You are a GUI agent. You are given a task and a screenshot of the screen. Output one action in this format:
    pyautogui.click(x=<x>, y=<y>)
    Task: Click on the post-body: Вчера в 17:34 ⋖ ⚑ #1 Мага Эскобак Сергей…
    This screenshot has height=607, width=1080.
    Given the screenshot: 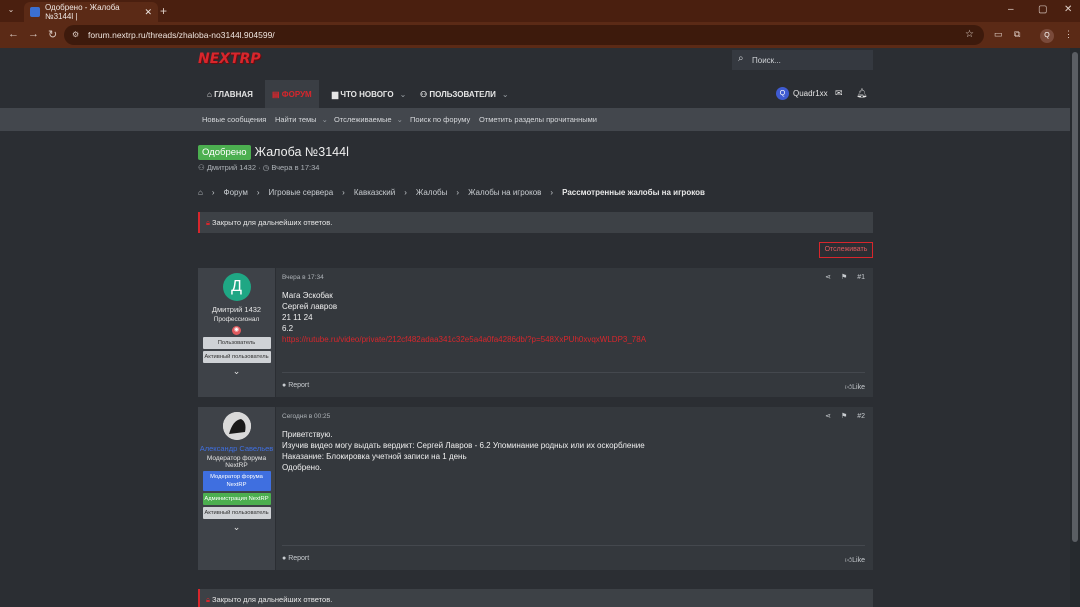 What is the action you would take?
    pyautogui.click(x=573, y=332)
    